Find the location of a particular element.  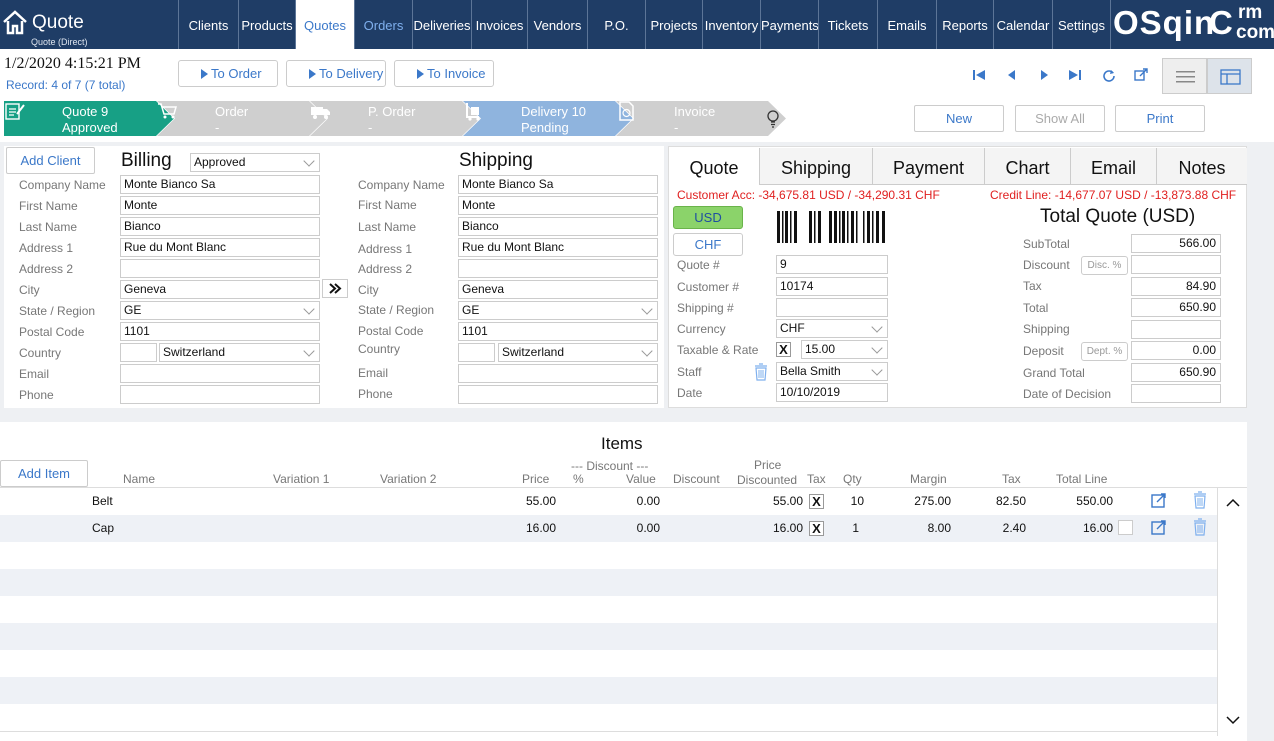

billing-postal-field: 1101 is located at coordinates (220, 331).